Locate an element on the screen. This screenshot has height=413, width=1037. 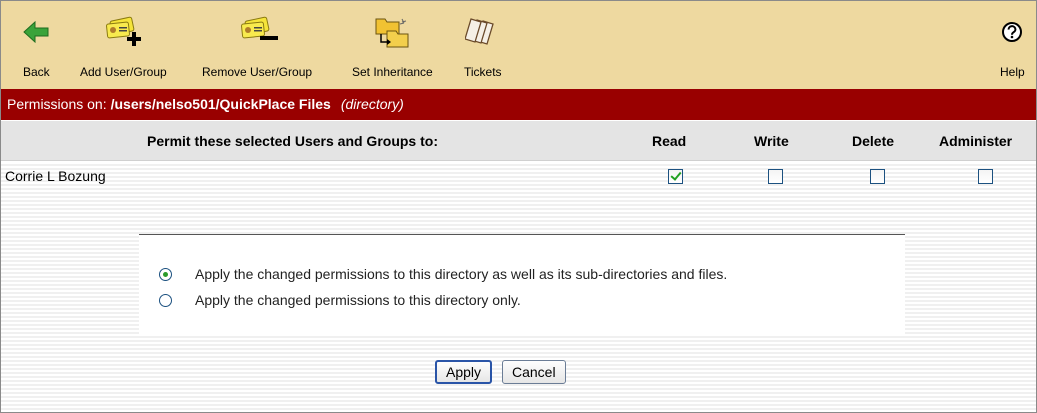
column-administer: Administer is located at coordinates (976, 141).